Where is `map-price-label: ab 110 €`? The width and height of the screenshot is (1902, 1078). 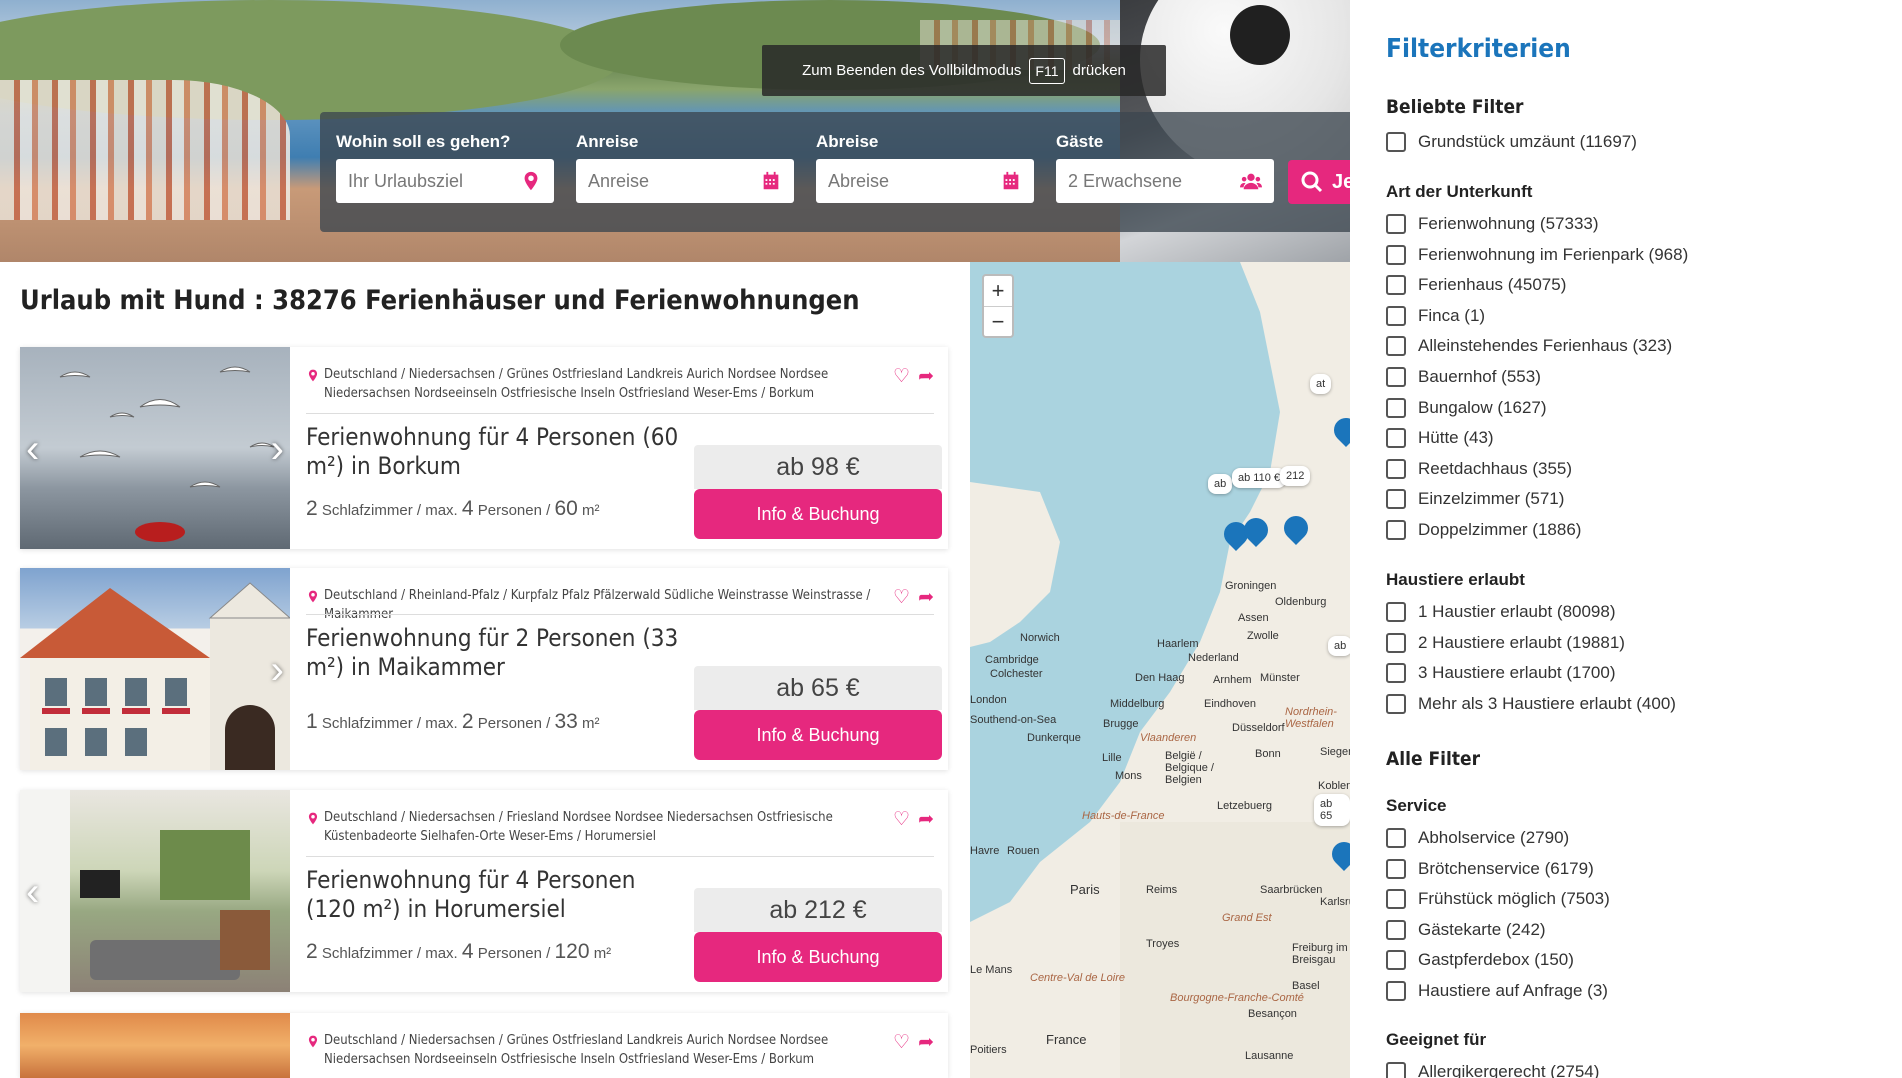 map-price-label: ab 110 € is located at coordinates (1259, 478).